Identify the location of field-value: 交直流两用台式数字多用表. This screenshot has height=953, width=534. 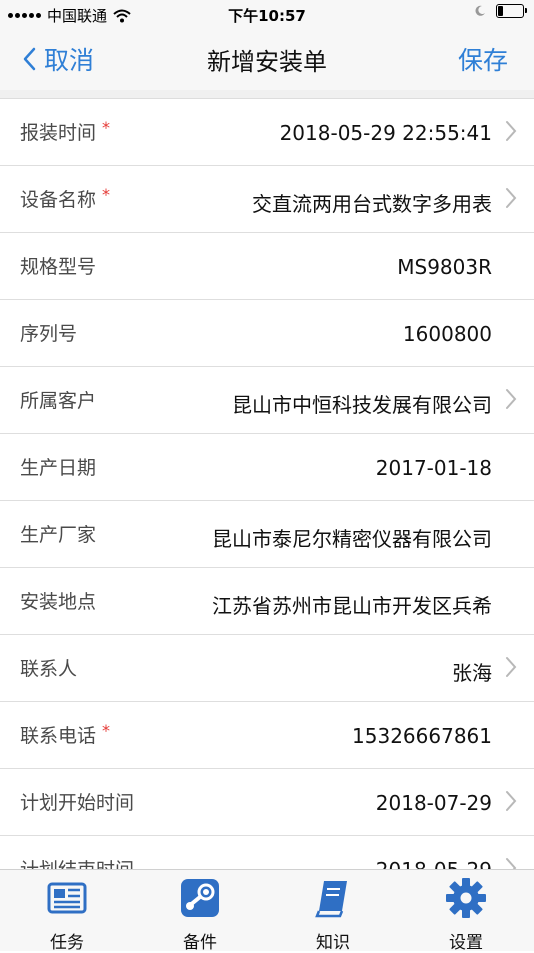
(372, 204).